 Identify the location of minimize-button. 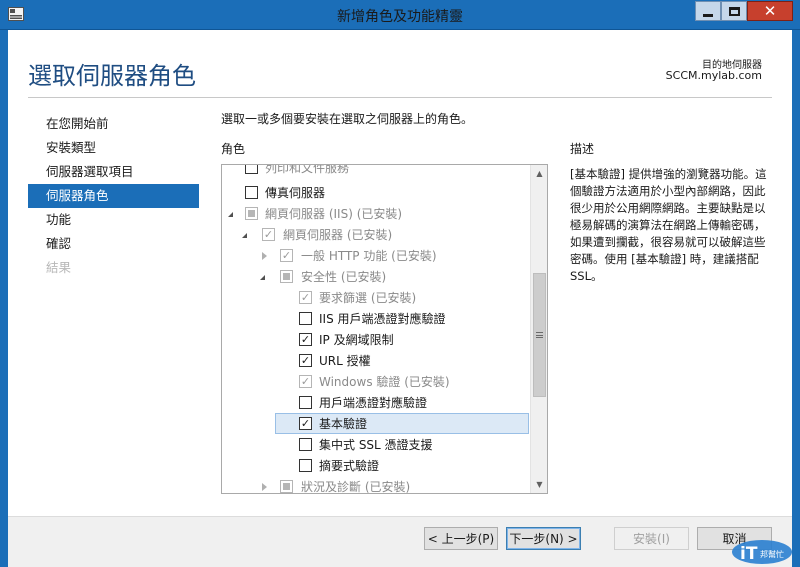
(708, 11).